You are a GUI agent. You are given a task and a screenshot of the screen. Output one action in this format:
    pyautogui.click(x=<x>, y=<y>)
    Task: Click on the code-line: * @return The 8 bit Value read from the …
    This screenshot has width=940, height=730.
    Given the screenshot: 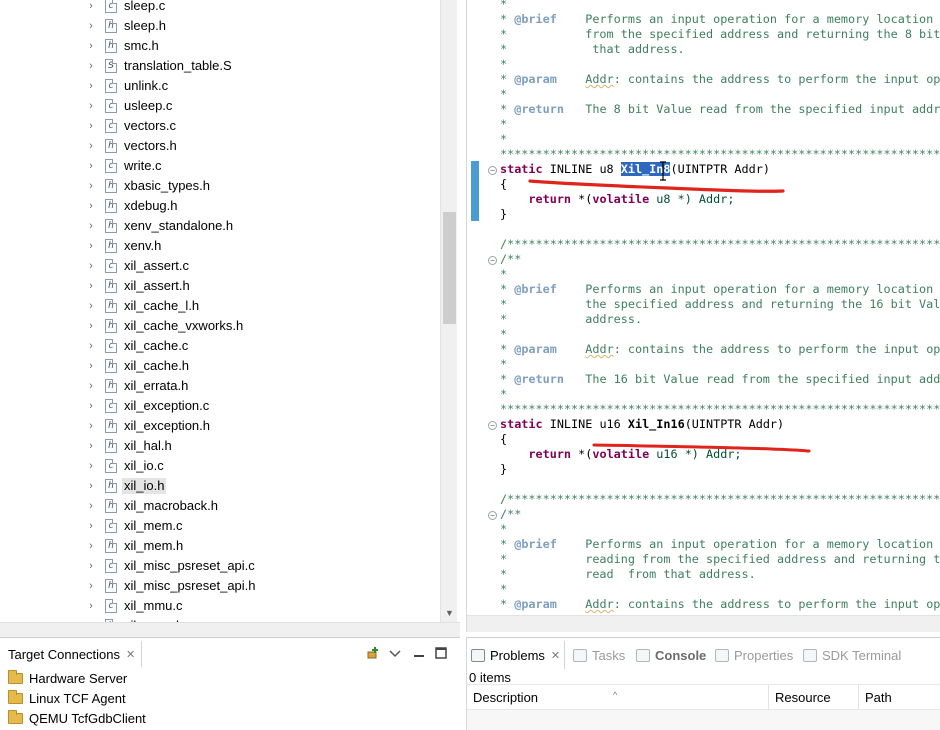 What is the action you would take?
    pyautogui.click(x=720, y=109)
    